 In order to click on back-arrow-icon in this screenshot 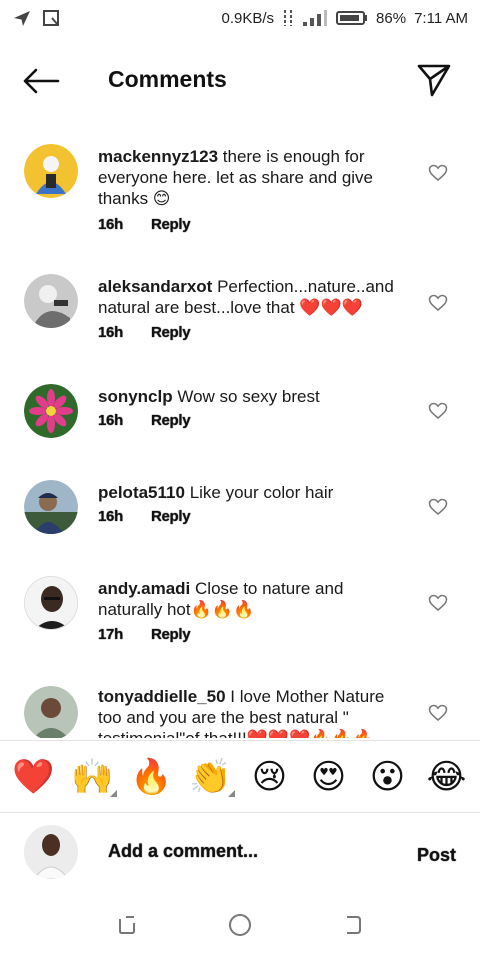, I will do `click(41, 81)`.